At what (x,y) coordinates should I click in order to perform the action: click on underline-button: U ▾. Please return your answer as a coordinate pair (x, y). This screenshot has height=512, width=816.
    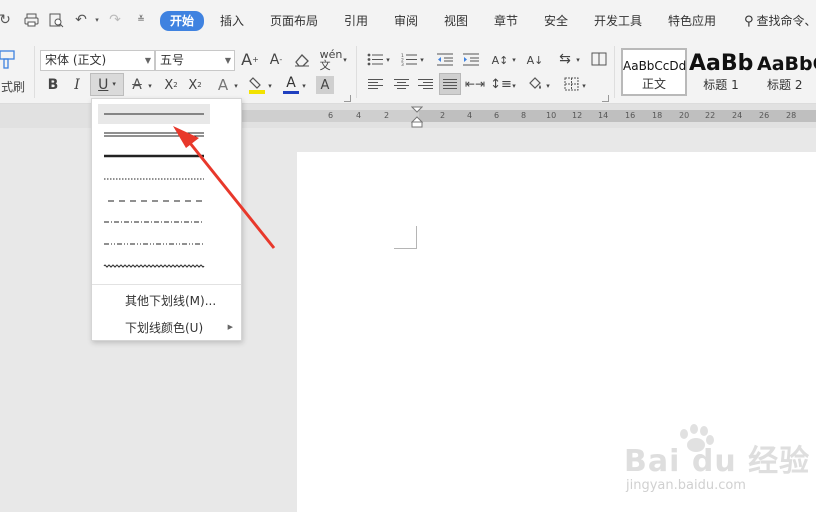
    Looking at the image, I should click on (107, 84).